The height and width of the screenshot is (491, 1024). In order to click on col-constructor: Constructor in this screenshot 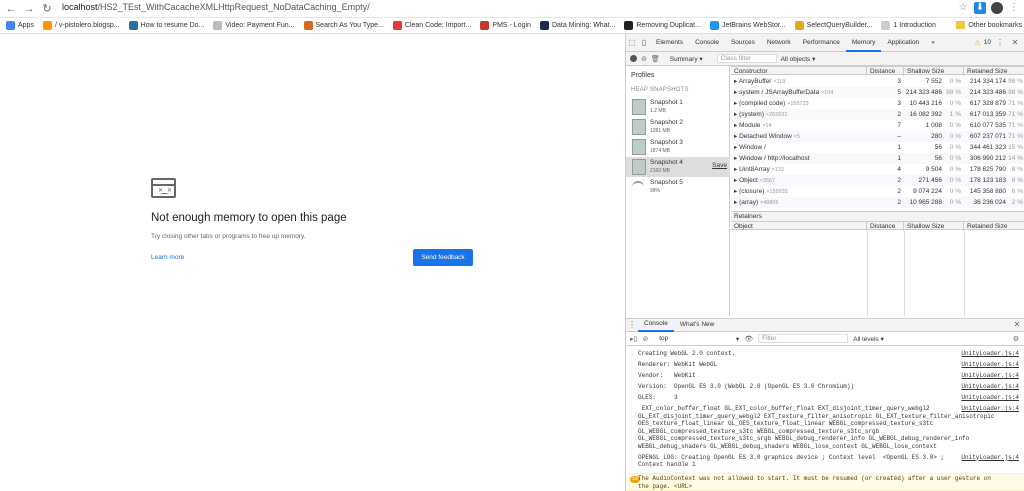, I will do `click(799, 71)`.